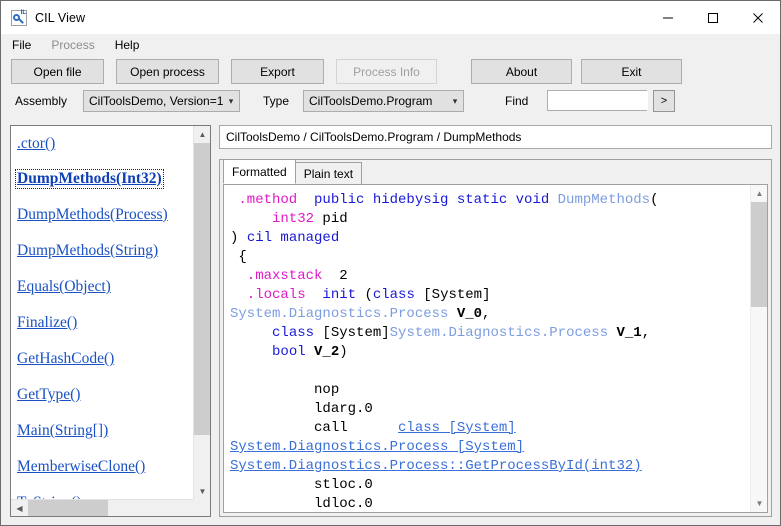 This screenshot has width=781, height=526. Describe the element at coordinates (87, 251) in the screenshot. I see `list-item: DumpMethods(String)` at that location.